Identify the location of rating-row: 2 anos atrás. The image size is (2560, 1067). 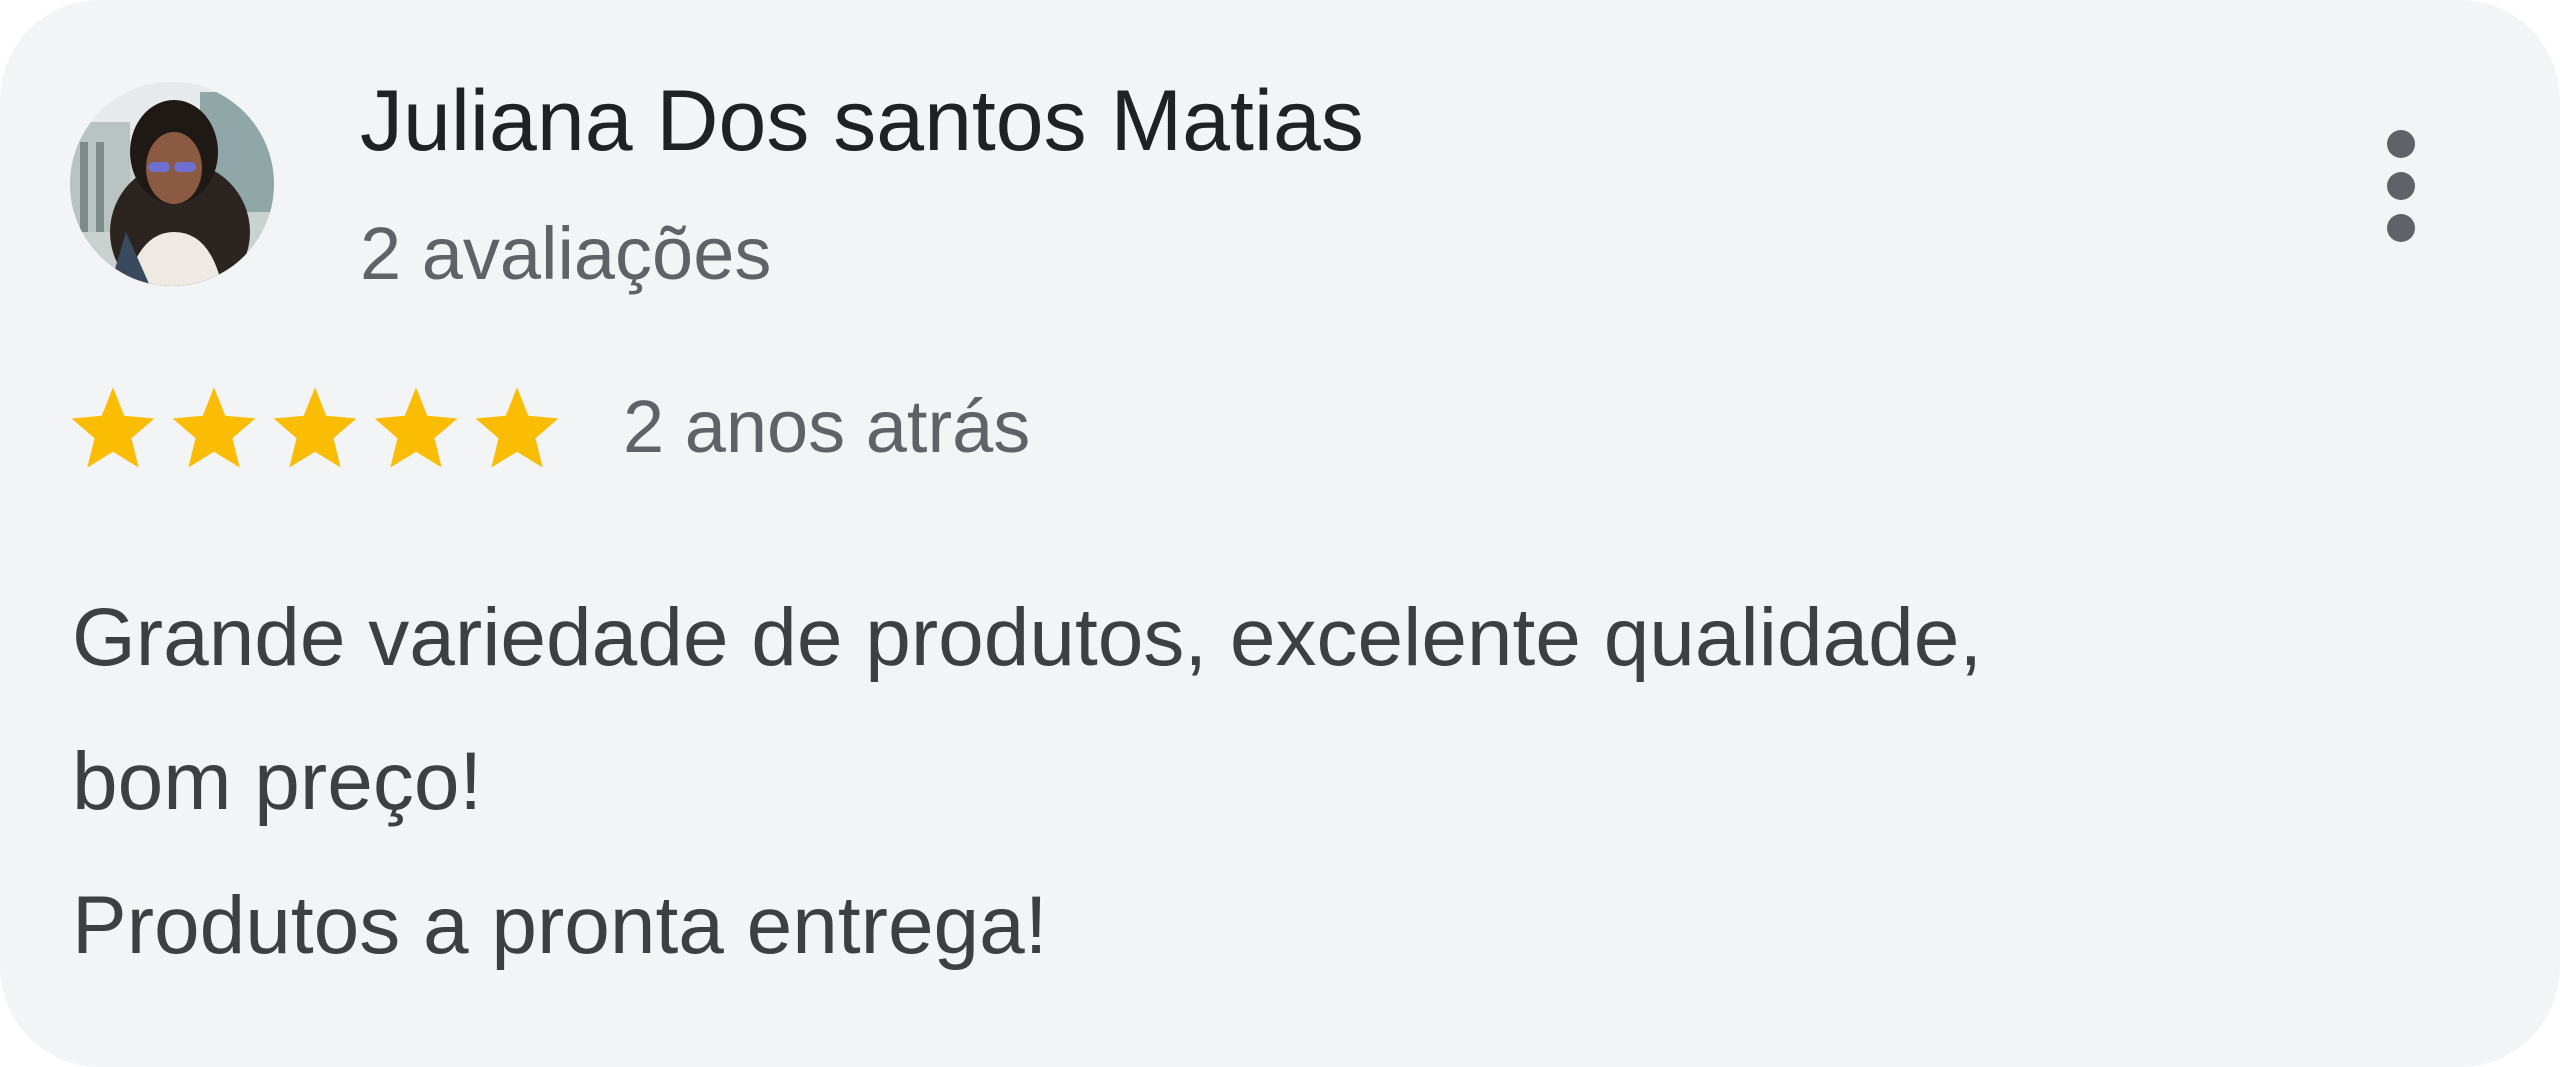
(549, 427).